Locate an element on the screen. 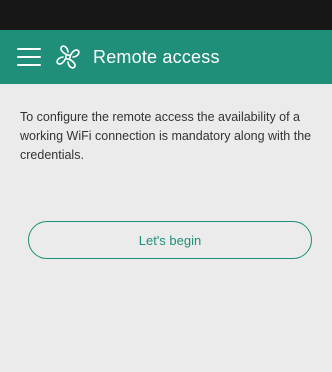  fan-logo-icon is located at coordinates (68, 57).